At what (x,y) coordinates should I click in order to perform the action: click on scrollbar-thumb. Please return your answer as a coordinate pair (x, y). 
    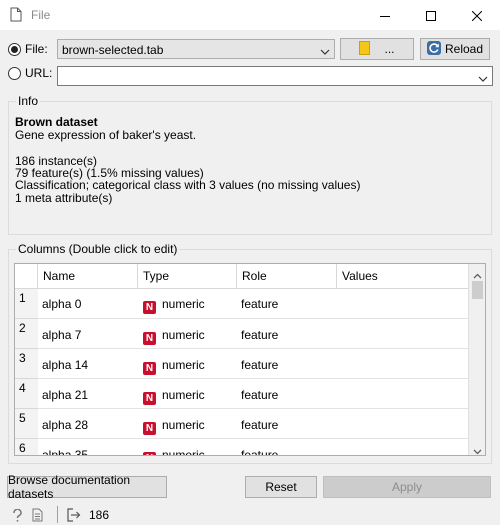
    Looking at the image, I should click on (477, 290).